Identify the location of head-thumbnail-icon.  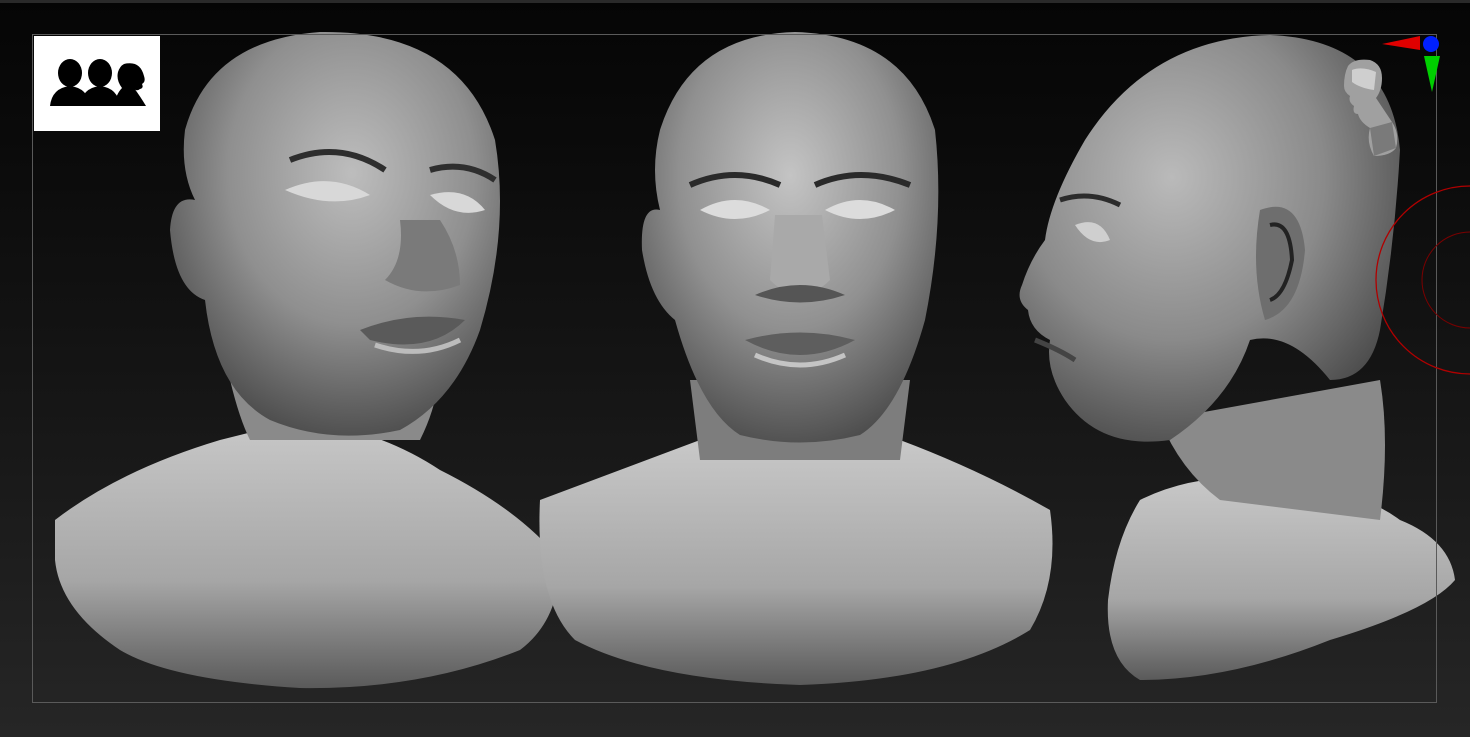
(1371, 107).